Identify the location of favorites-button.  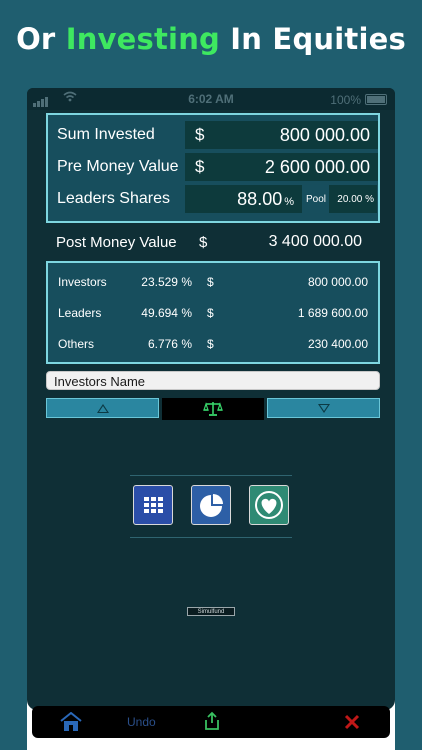
(269, 505).